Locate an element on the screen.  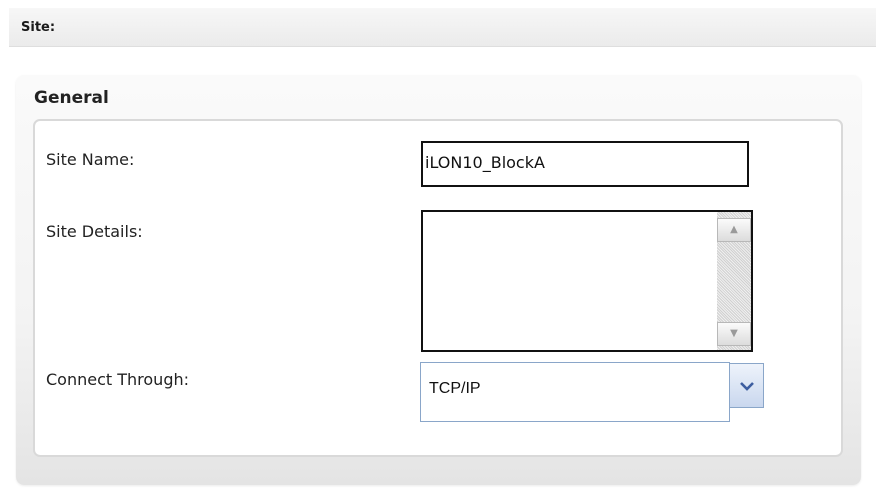
connect-through-label: Connect Through: is located at coordinates (117, 379).